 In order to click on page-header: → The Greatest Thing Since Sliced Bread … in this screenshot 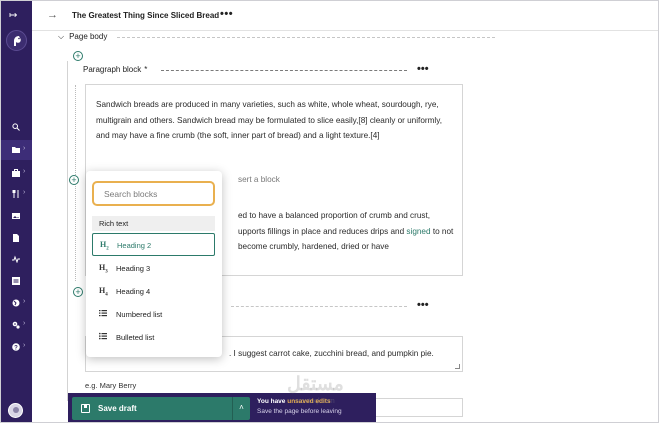, I will do `click(345, 16)`.